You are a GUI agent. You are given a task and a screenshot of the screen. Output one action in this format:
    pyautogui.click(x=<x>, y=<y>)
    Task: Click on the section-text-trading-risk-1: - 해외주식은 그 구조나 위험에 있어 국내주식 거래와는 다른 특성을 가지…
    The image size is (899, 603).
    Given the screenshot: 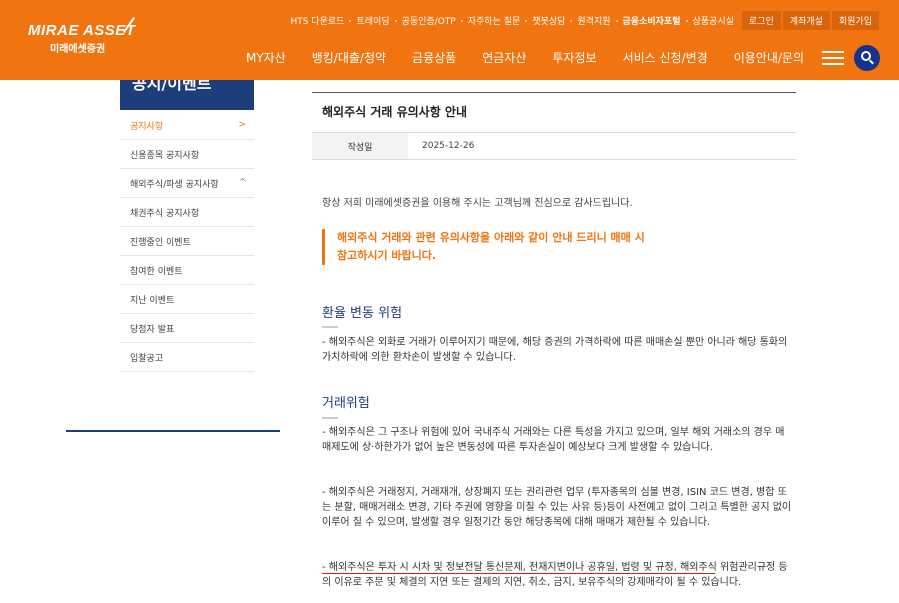 What is the action you would take?
    pyautogui.click(x=553, y=440)
    